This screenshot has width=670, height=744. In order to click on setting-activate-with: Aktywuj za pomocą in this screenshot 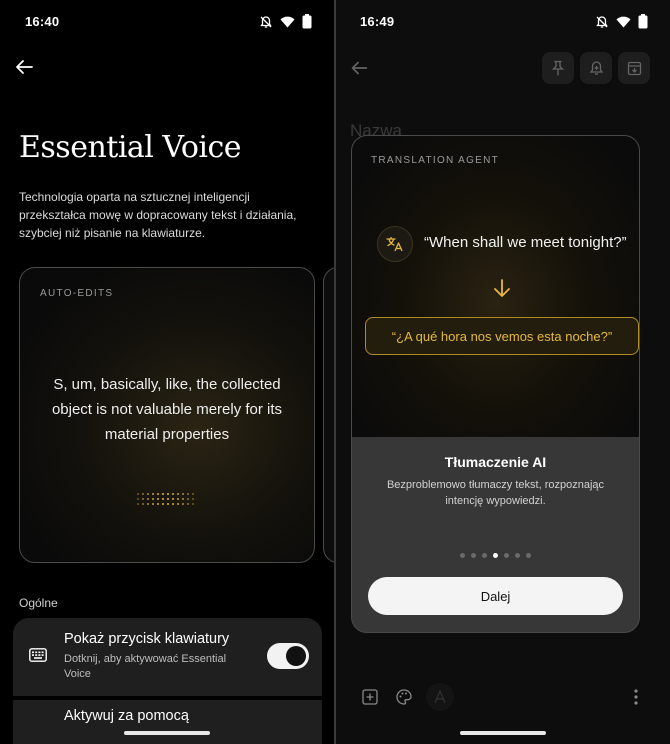, I will do `click(167, 722)`.